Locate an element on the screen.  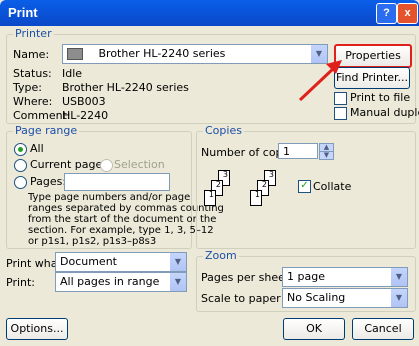
pages-input is located at coordinates (117, 182).